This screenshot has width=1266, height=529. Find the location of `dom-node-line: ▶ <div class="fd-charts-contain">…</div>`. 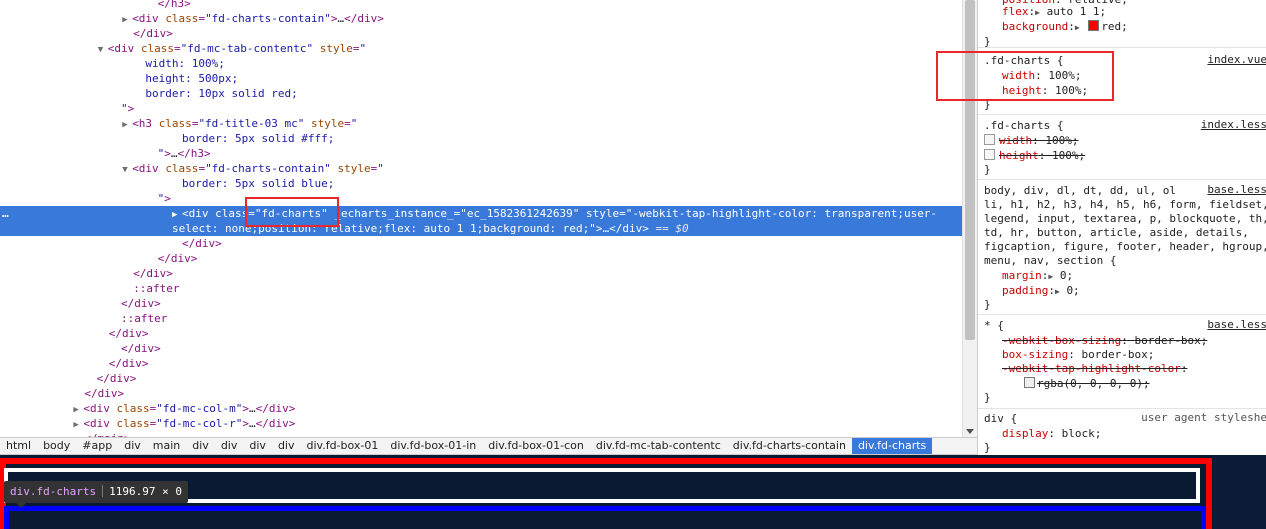

dom-node-line: ▶ <div class="fd-charts-contain">…</div> is located at coordinates (481, 18).